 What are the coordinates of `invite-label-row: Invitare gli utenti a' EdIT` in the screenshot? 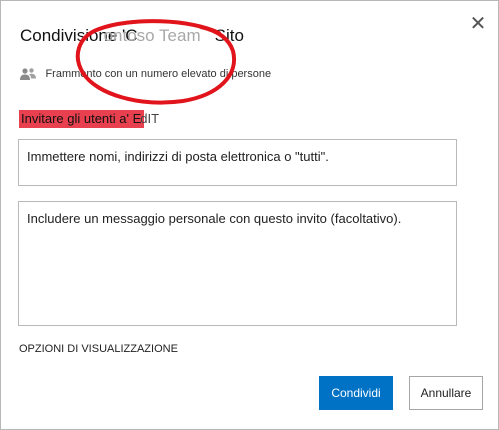 It's located at (89, 119).